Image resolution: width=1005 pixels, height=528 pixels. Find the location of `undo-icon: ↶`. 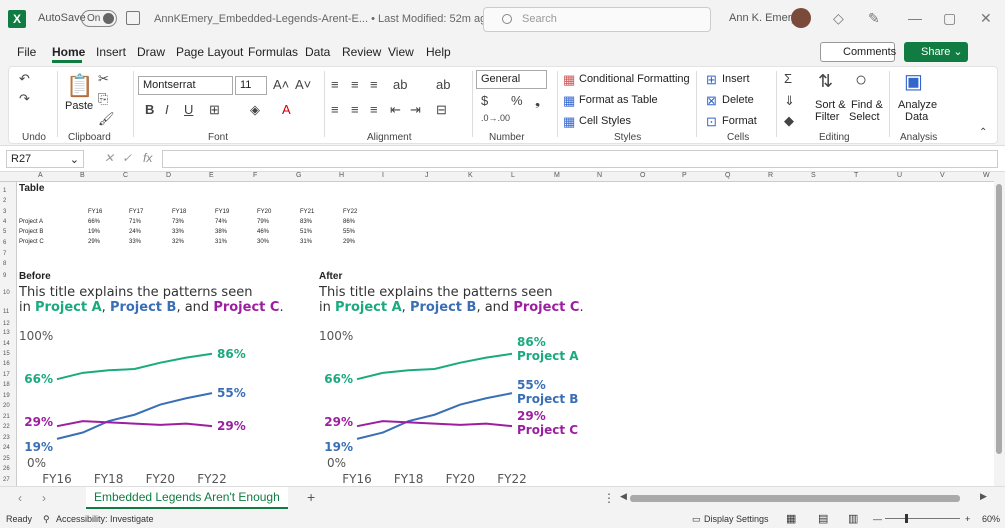

undo-icon: ↶ is located at coordinates (24, 79).